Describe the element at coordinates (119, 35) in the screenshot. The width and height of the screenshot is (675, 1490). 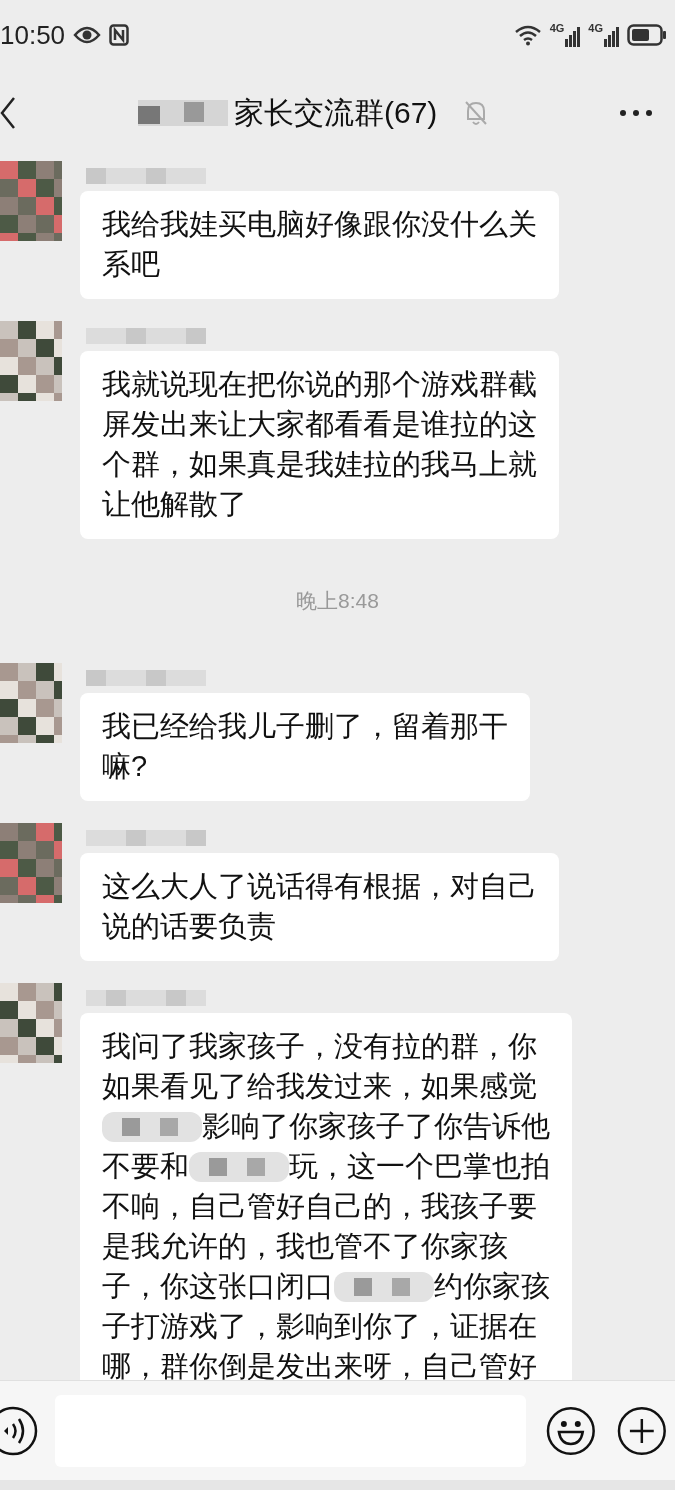
I see `nfc-icon` at that location.